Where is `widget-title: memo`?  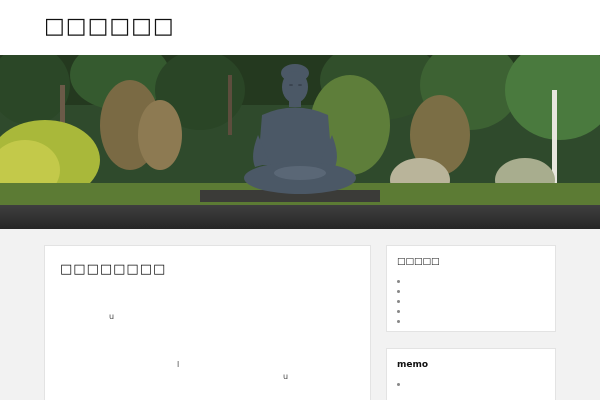
widget-title: memo is located at coordinates (413, 365).